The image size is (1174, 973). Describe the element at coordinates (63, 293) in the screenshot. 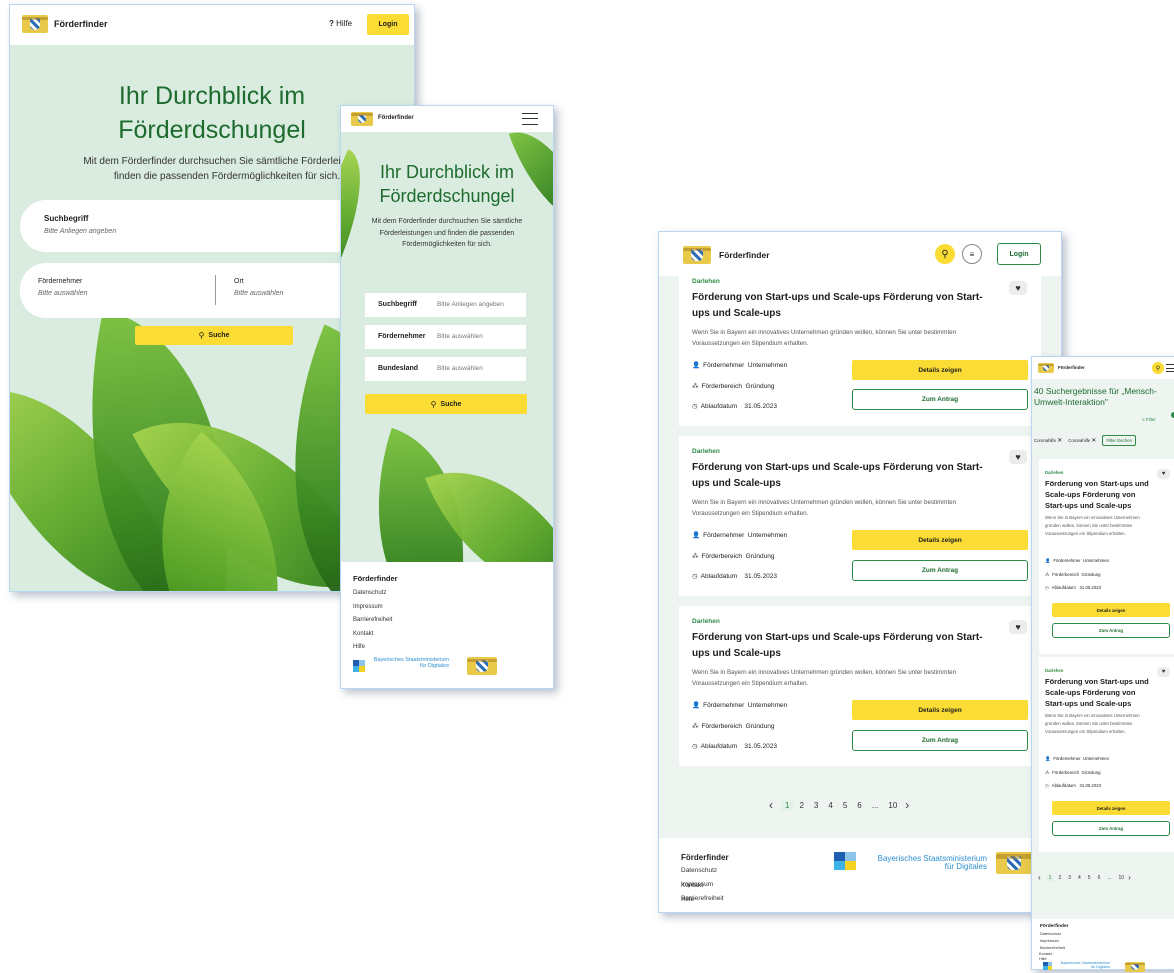

I see `recipient-placeholder: Bitte auswählen` at that location.